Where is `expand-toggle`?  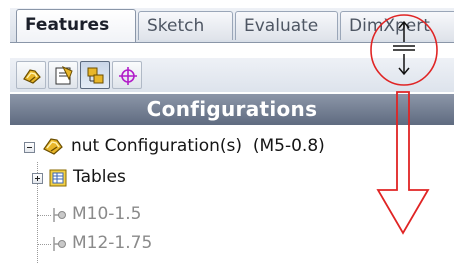
expand-toggle is located at coordinates (37, 178).